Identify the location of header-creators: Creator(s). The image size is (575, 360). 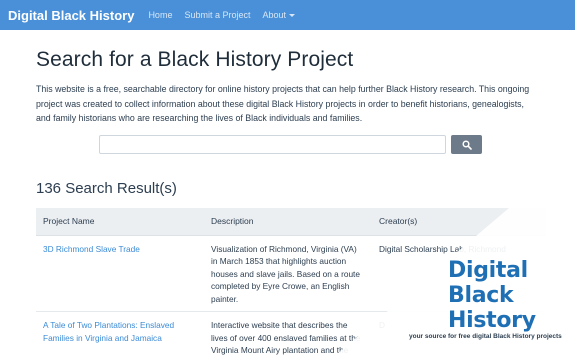
(459, 222).